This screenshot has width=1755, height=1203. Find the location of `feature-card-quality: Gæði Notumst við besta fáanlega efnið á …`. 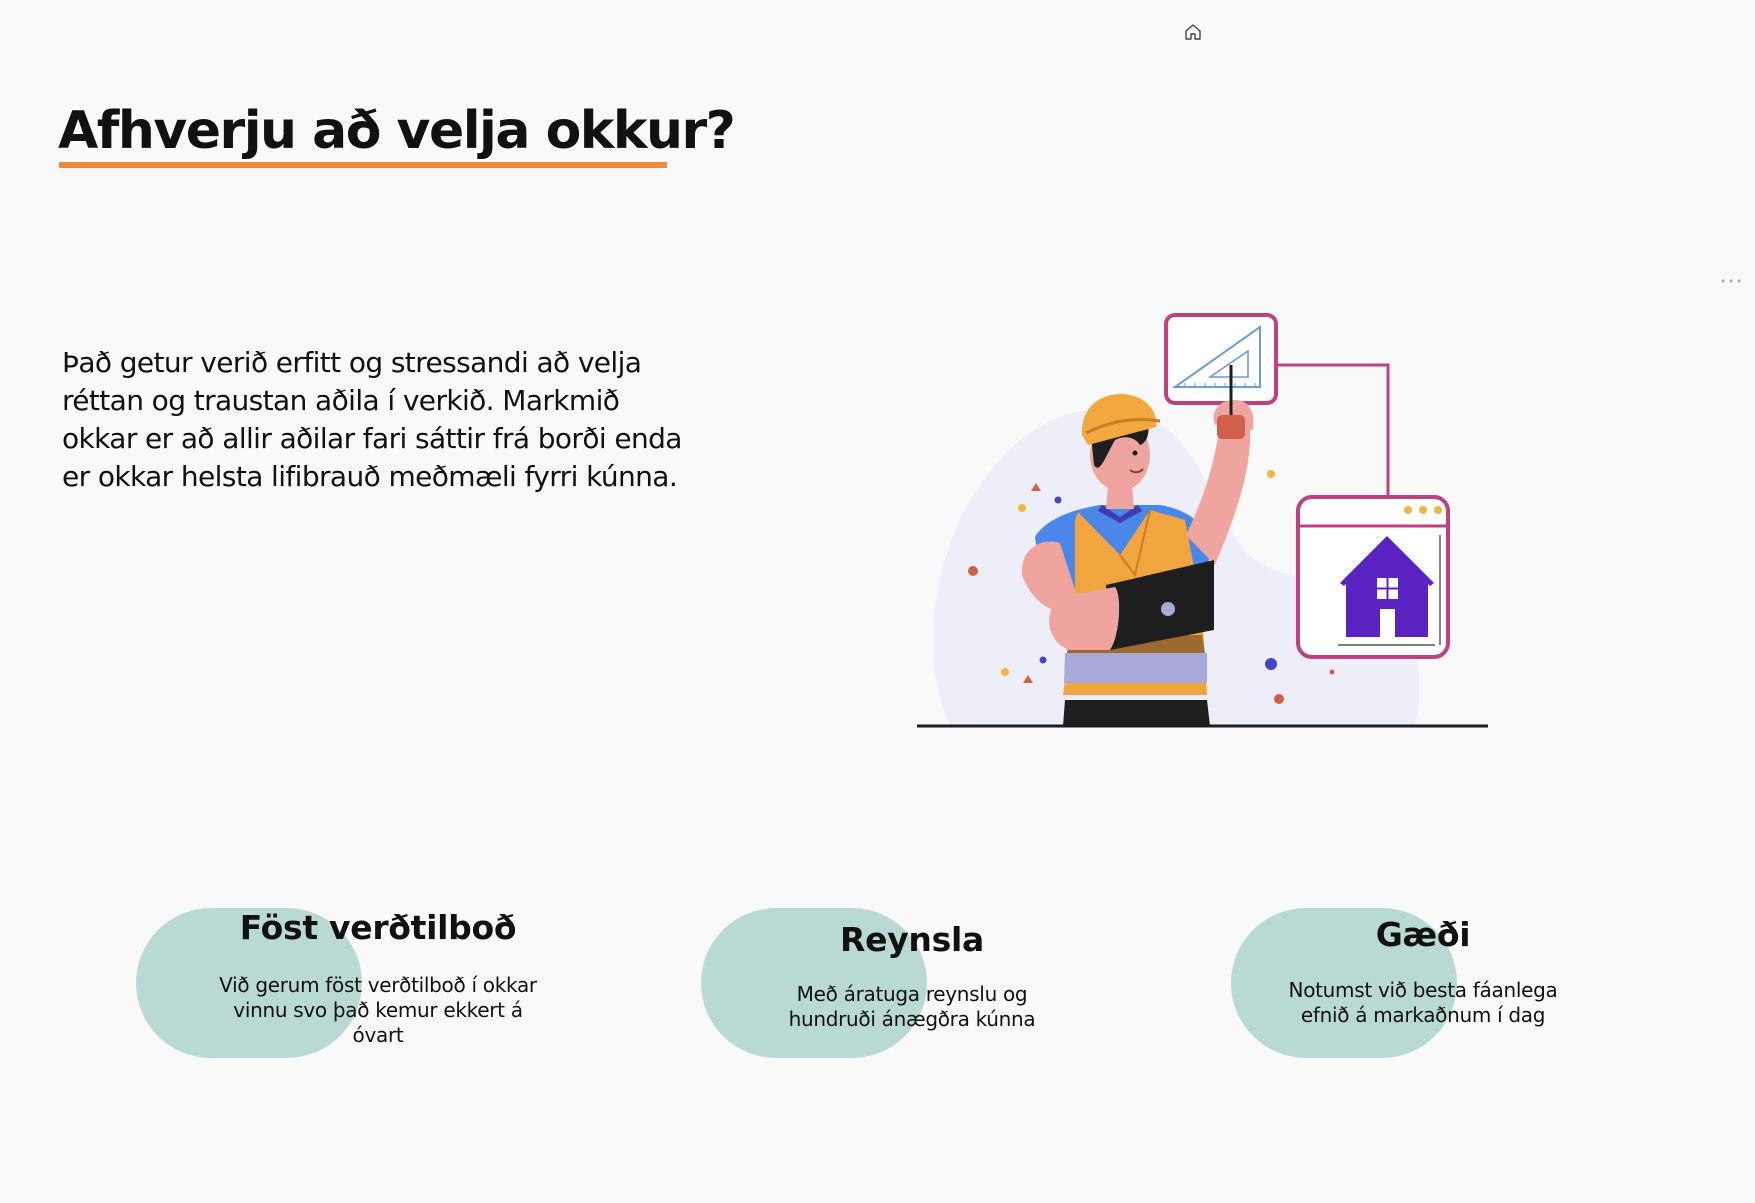

feature-card-quality: Gæði Notumst við besta fáanlega efnið á … is located at coordinates (1451, 983).